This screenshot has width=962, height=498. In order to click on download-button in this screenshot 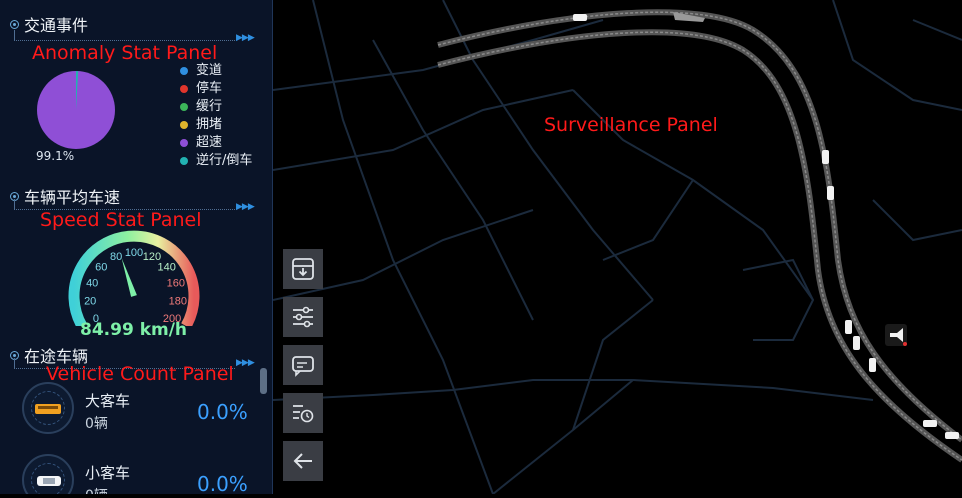, I will do `click(303, 269)`.